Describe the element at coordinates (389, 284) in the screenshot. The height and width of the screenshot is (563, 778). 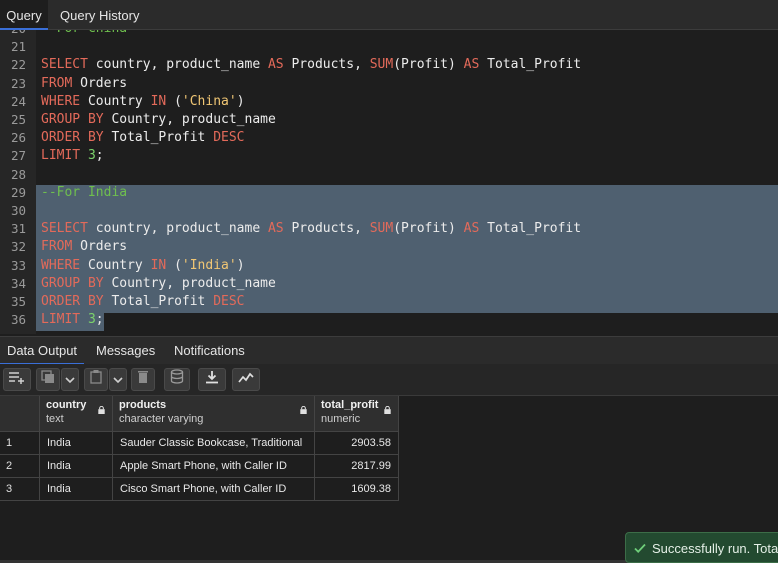
I see `code-line: 34 GROUP BY Country, product_name` at that location.